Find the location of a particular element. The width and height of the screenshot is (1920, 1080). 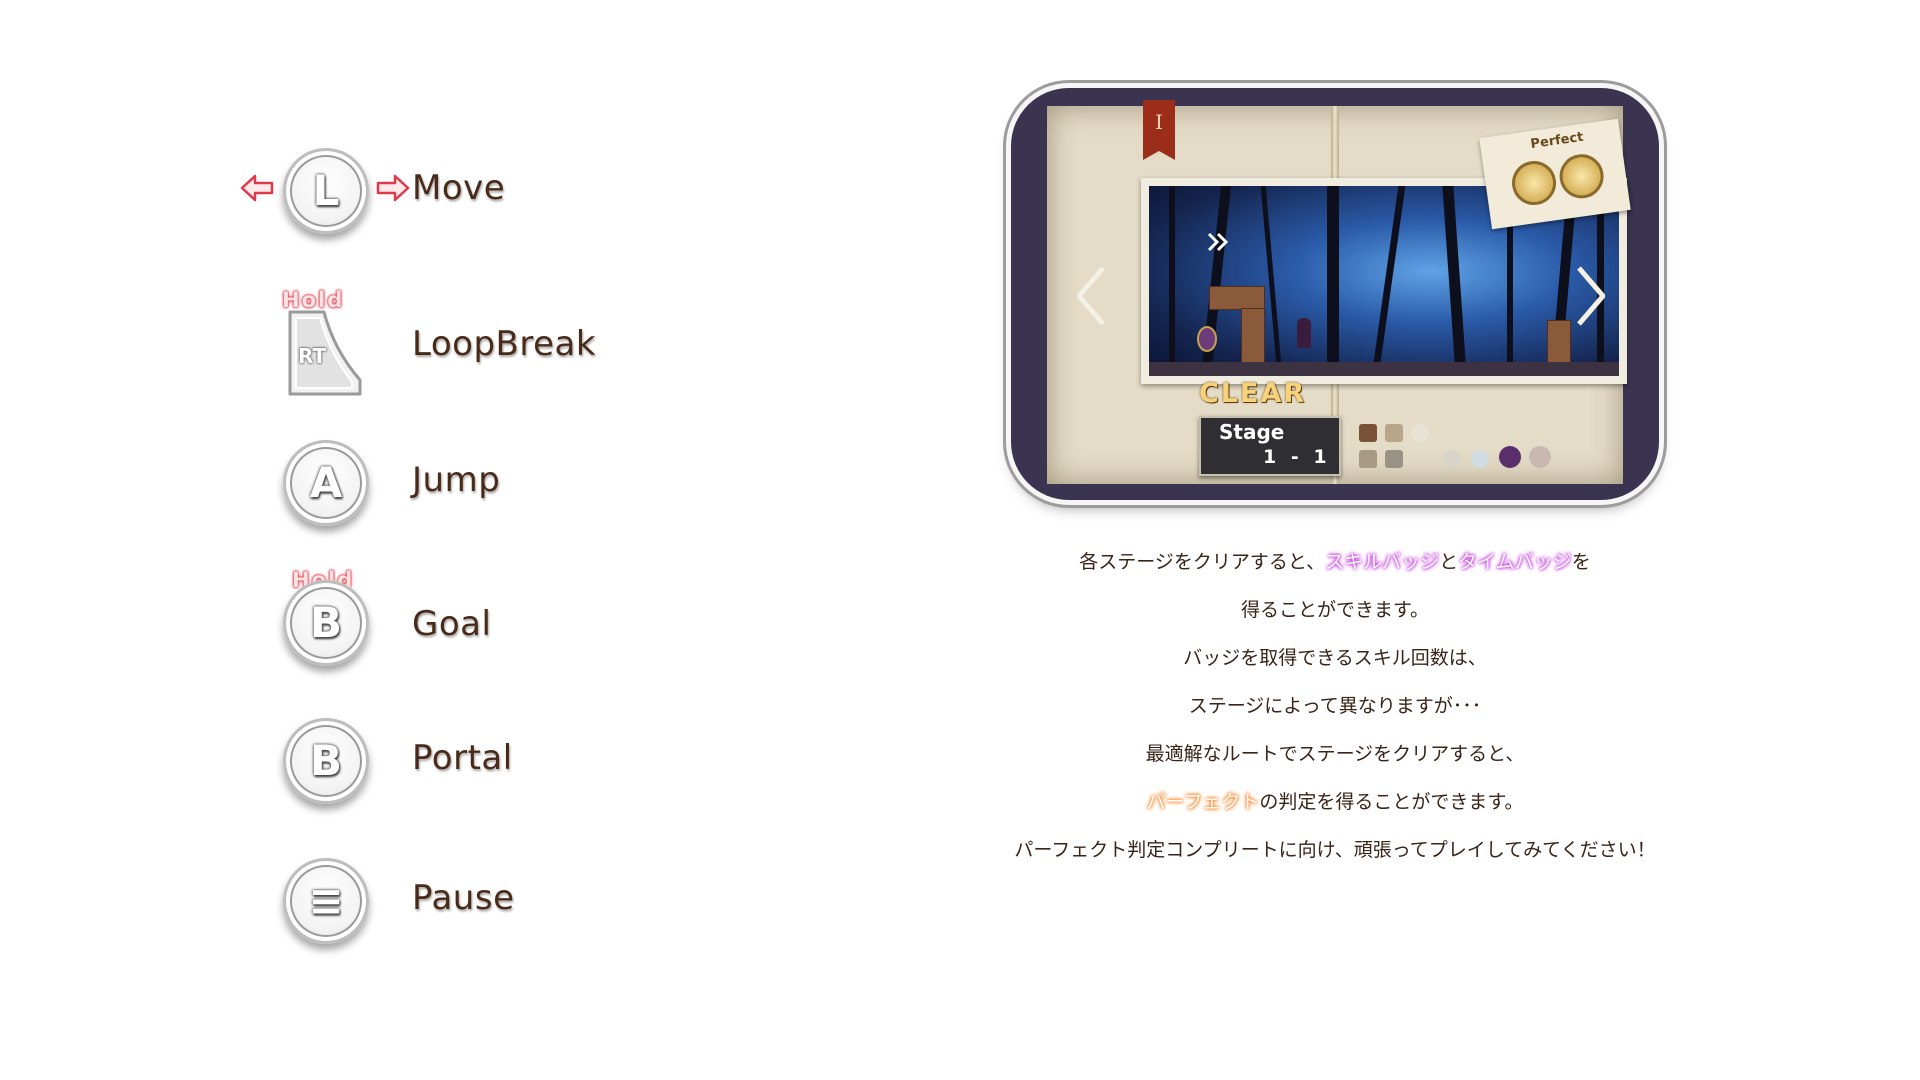

stage-number: 1 - 1 is located at coordinates (1297, 457).